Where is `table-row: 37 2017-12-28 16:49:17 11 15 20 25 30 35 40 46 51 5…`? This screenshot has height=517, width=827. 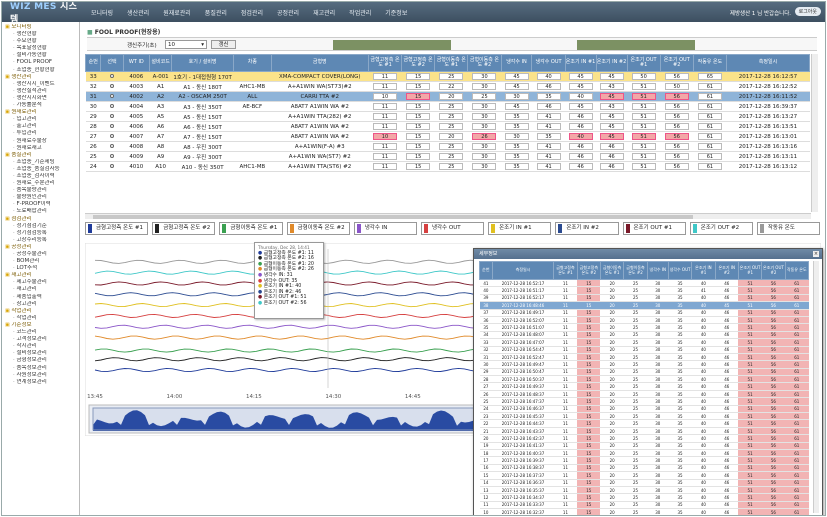 table-row: 37 2017-12-28 16:49:17 11 15 20 25 30 35 40 46 51 5… is located at coordinates (644, 313).